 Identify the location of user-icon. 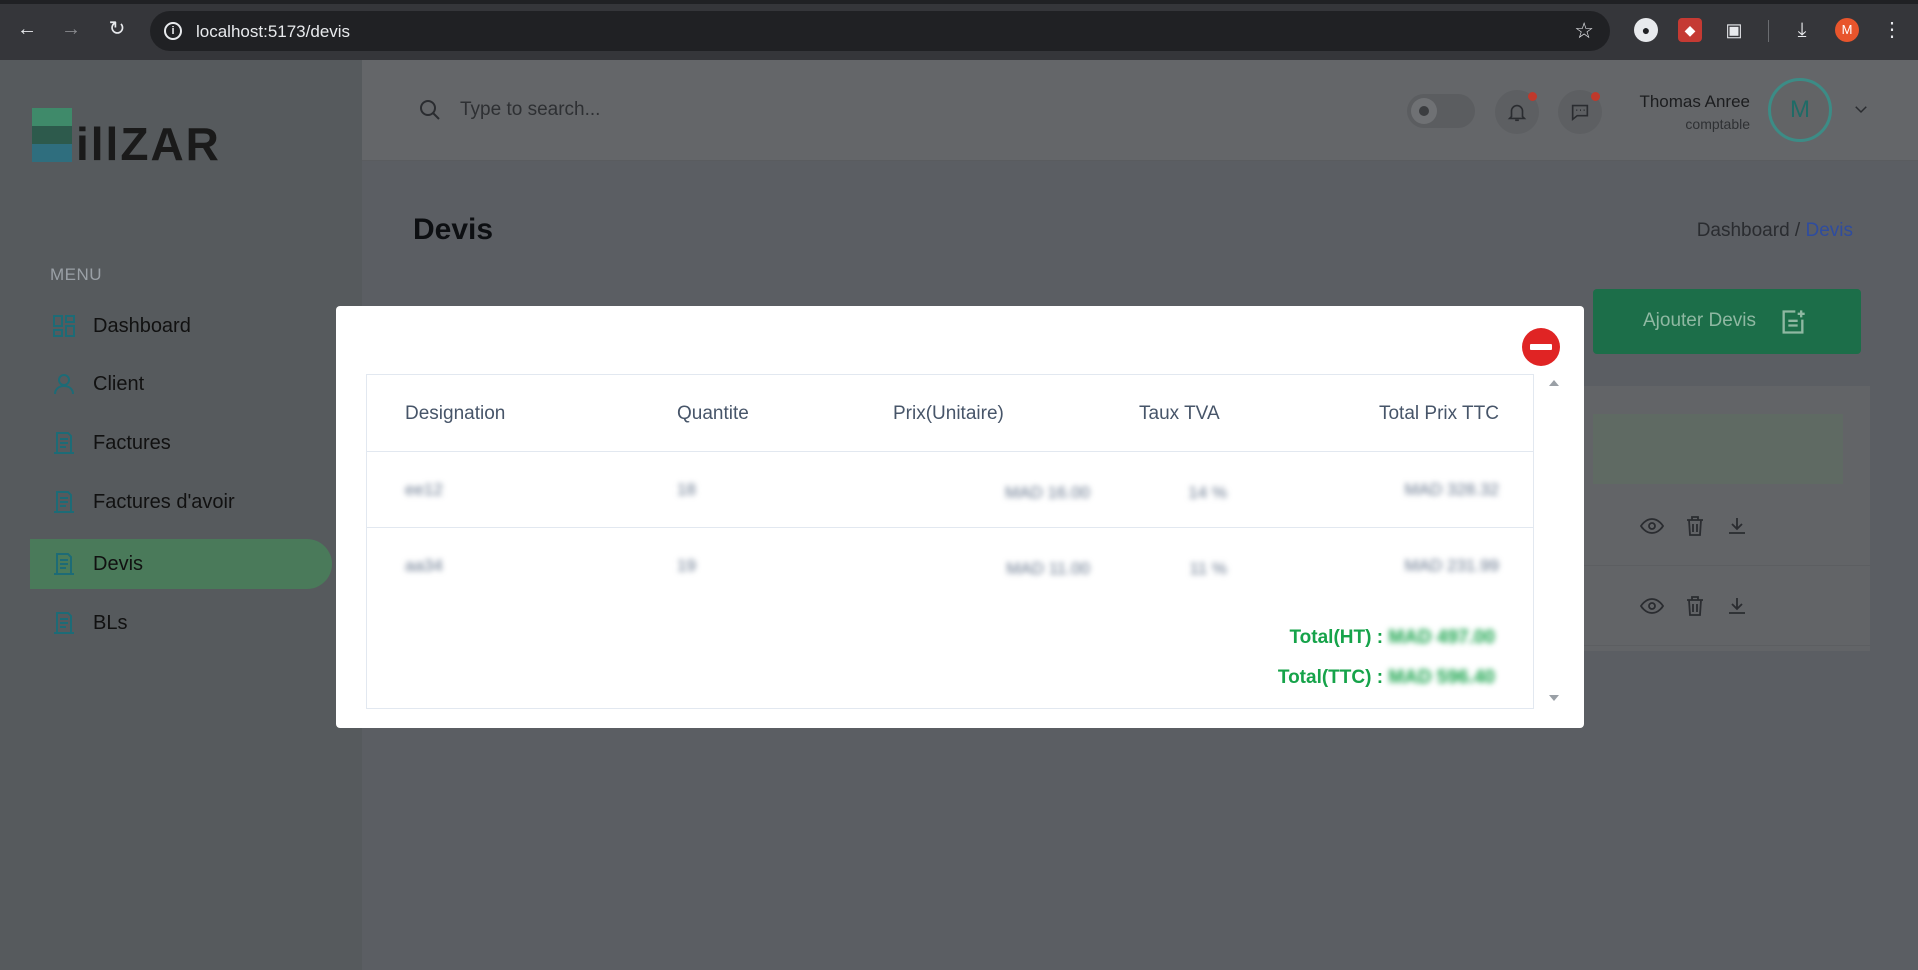
(64, 384).